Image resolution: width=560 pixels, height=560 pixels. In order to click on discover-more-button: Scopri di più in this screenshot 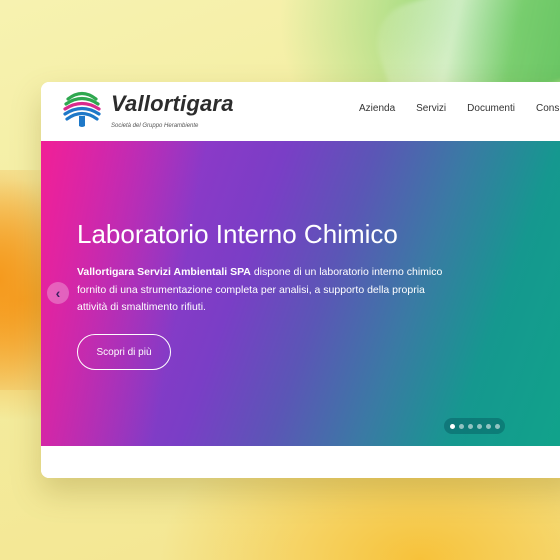, I will do `click(124, 352)`.